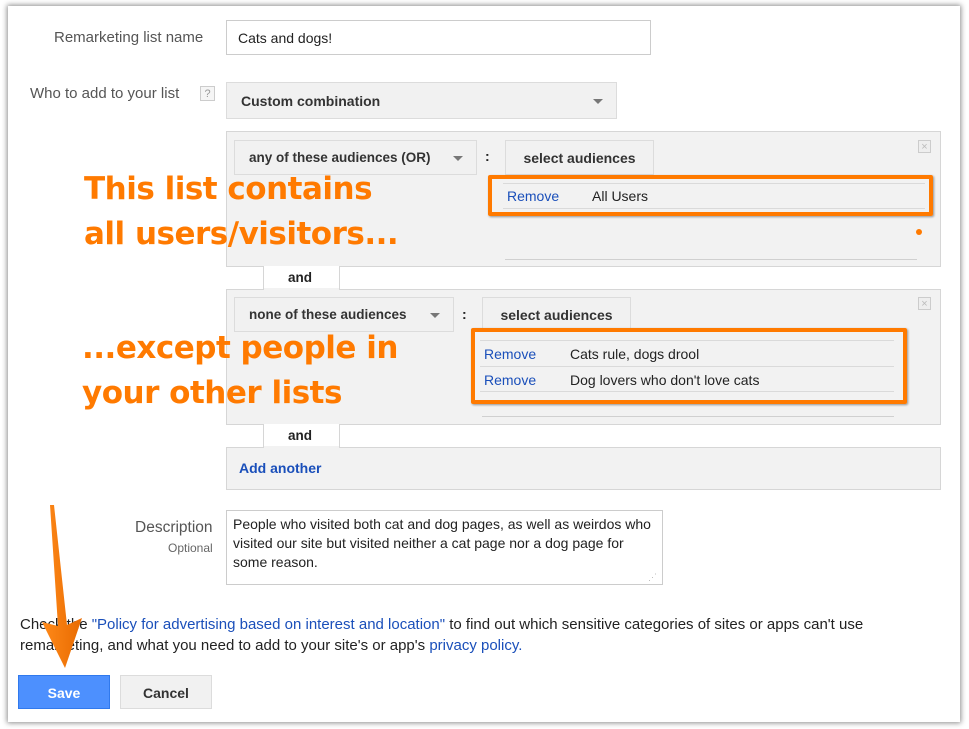 This screenshot has height=729, width=969. Describe the element at coordinates (328, 314) in the screenshot. I see `group-2-operator: none of these audiences` at that location.